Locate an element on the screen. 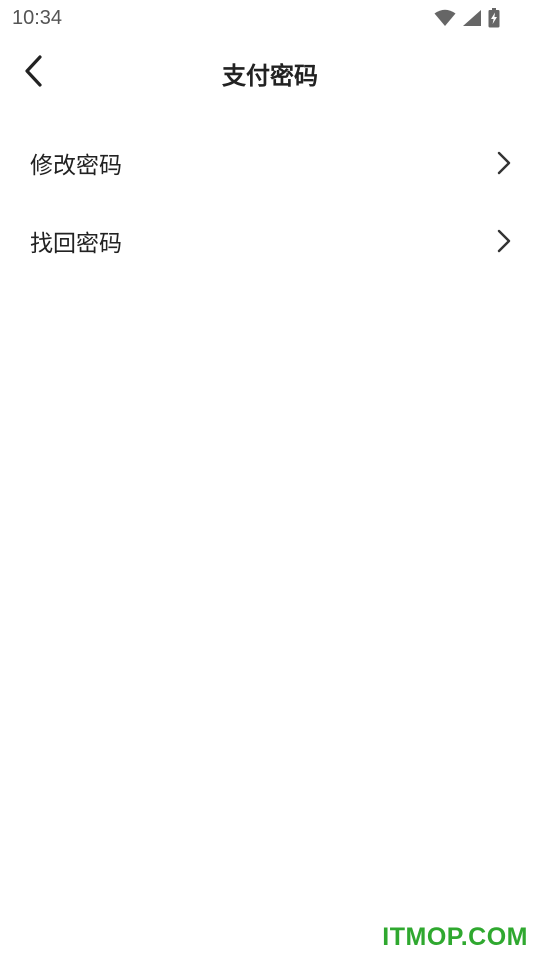  battery-charging-icon is located at coordinates (494, 18).